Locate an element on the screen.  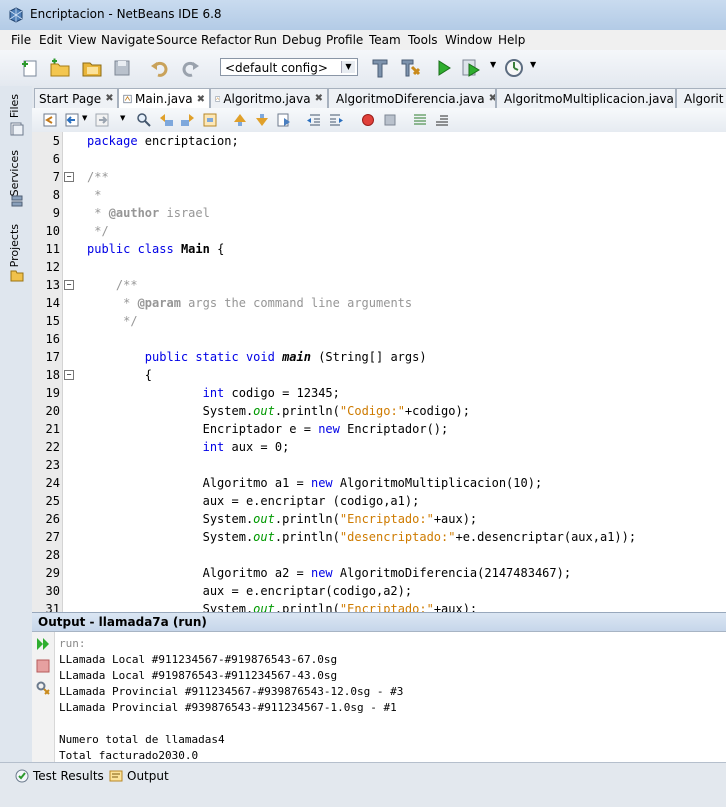
debug-dropdown-icon: ▼ is located at coordinates (493, 64).